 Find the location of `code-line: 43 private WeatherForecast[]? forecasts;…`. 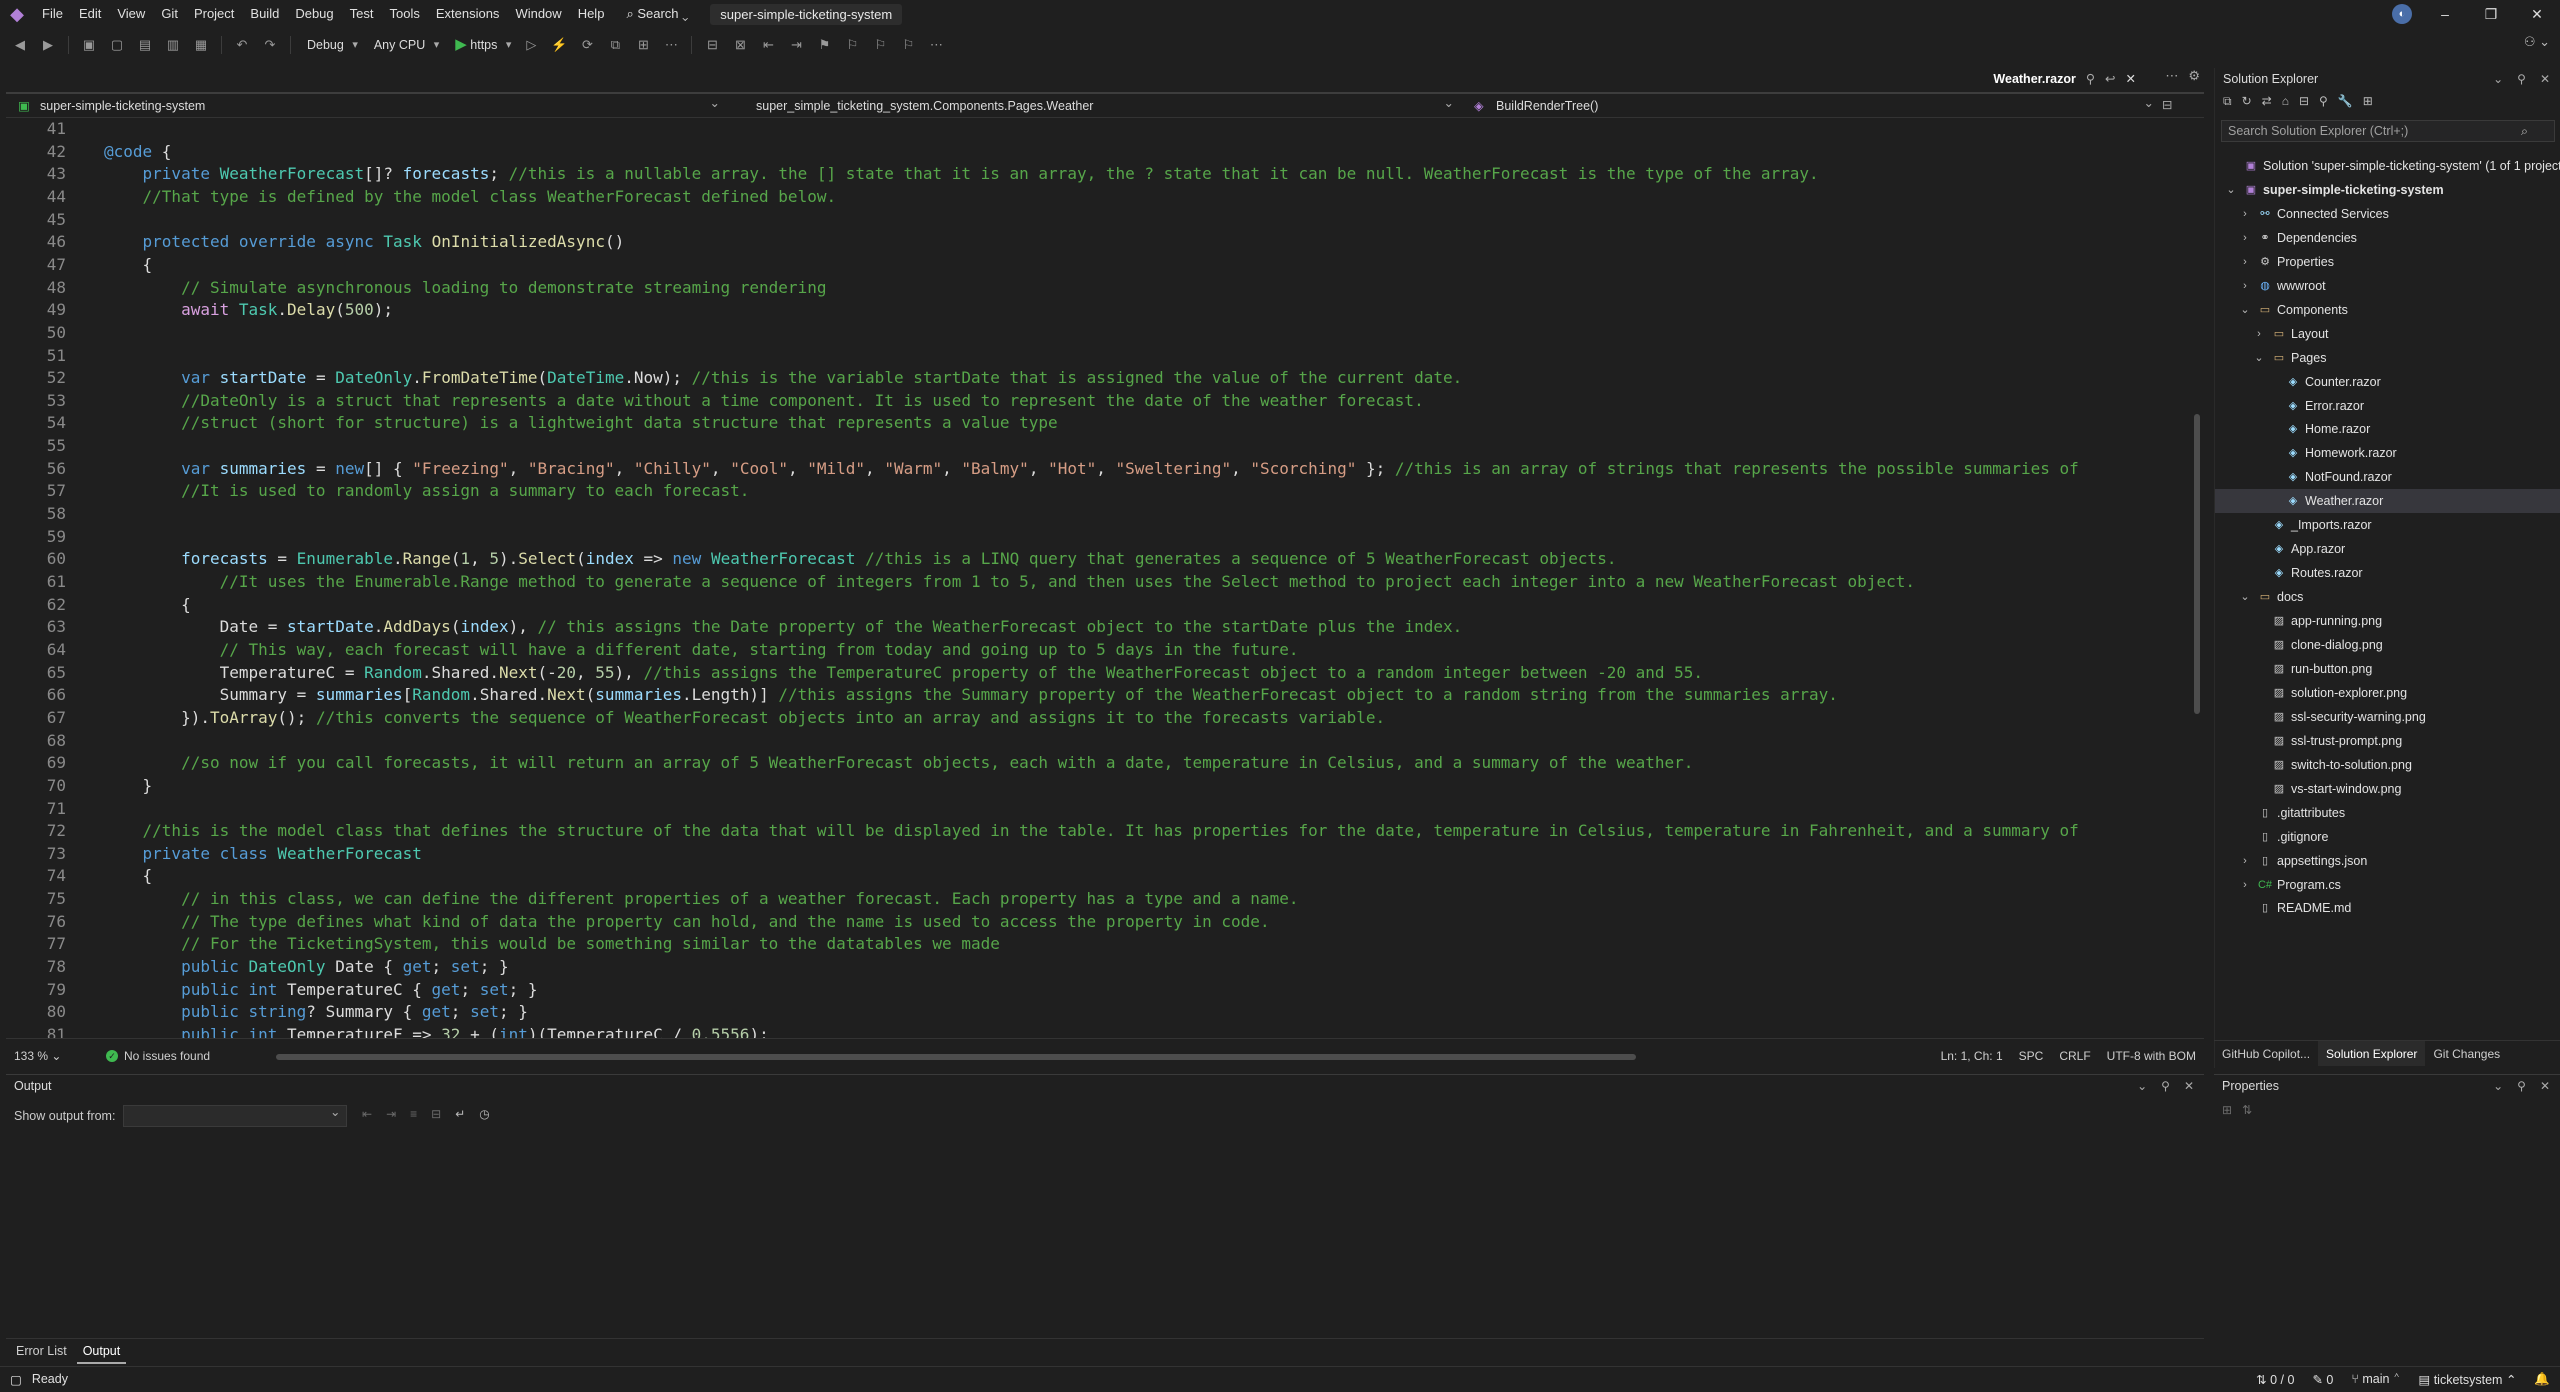

code-line: 43 private WeatherForecast[]? forecasts;… is located at coordinates (1104, 174).